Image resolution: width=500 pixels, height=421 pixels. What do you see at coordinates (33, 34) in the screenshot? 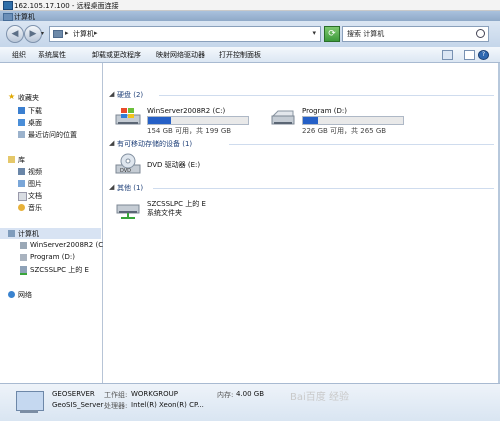
I see `forward-button: ▶` at bounding box center [33, 34].